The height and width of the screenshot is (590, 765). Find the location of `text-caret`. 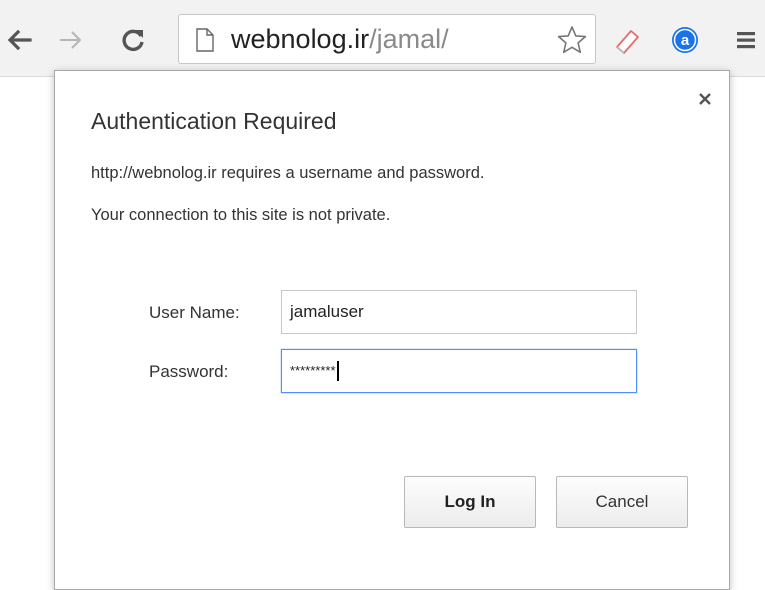

text-caret is located at coordinates (337, 371).